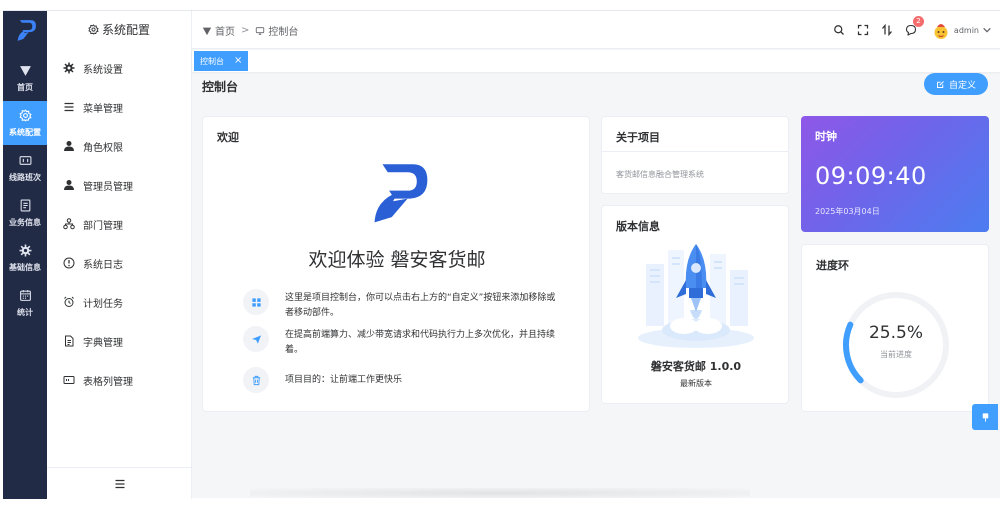 Image resolution: width=1000 pixels, height=512 pixels. I want to click on menu-item-menu-management: 菜单管理, so click(119, 107).